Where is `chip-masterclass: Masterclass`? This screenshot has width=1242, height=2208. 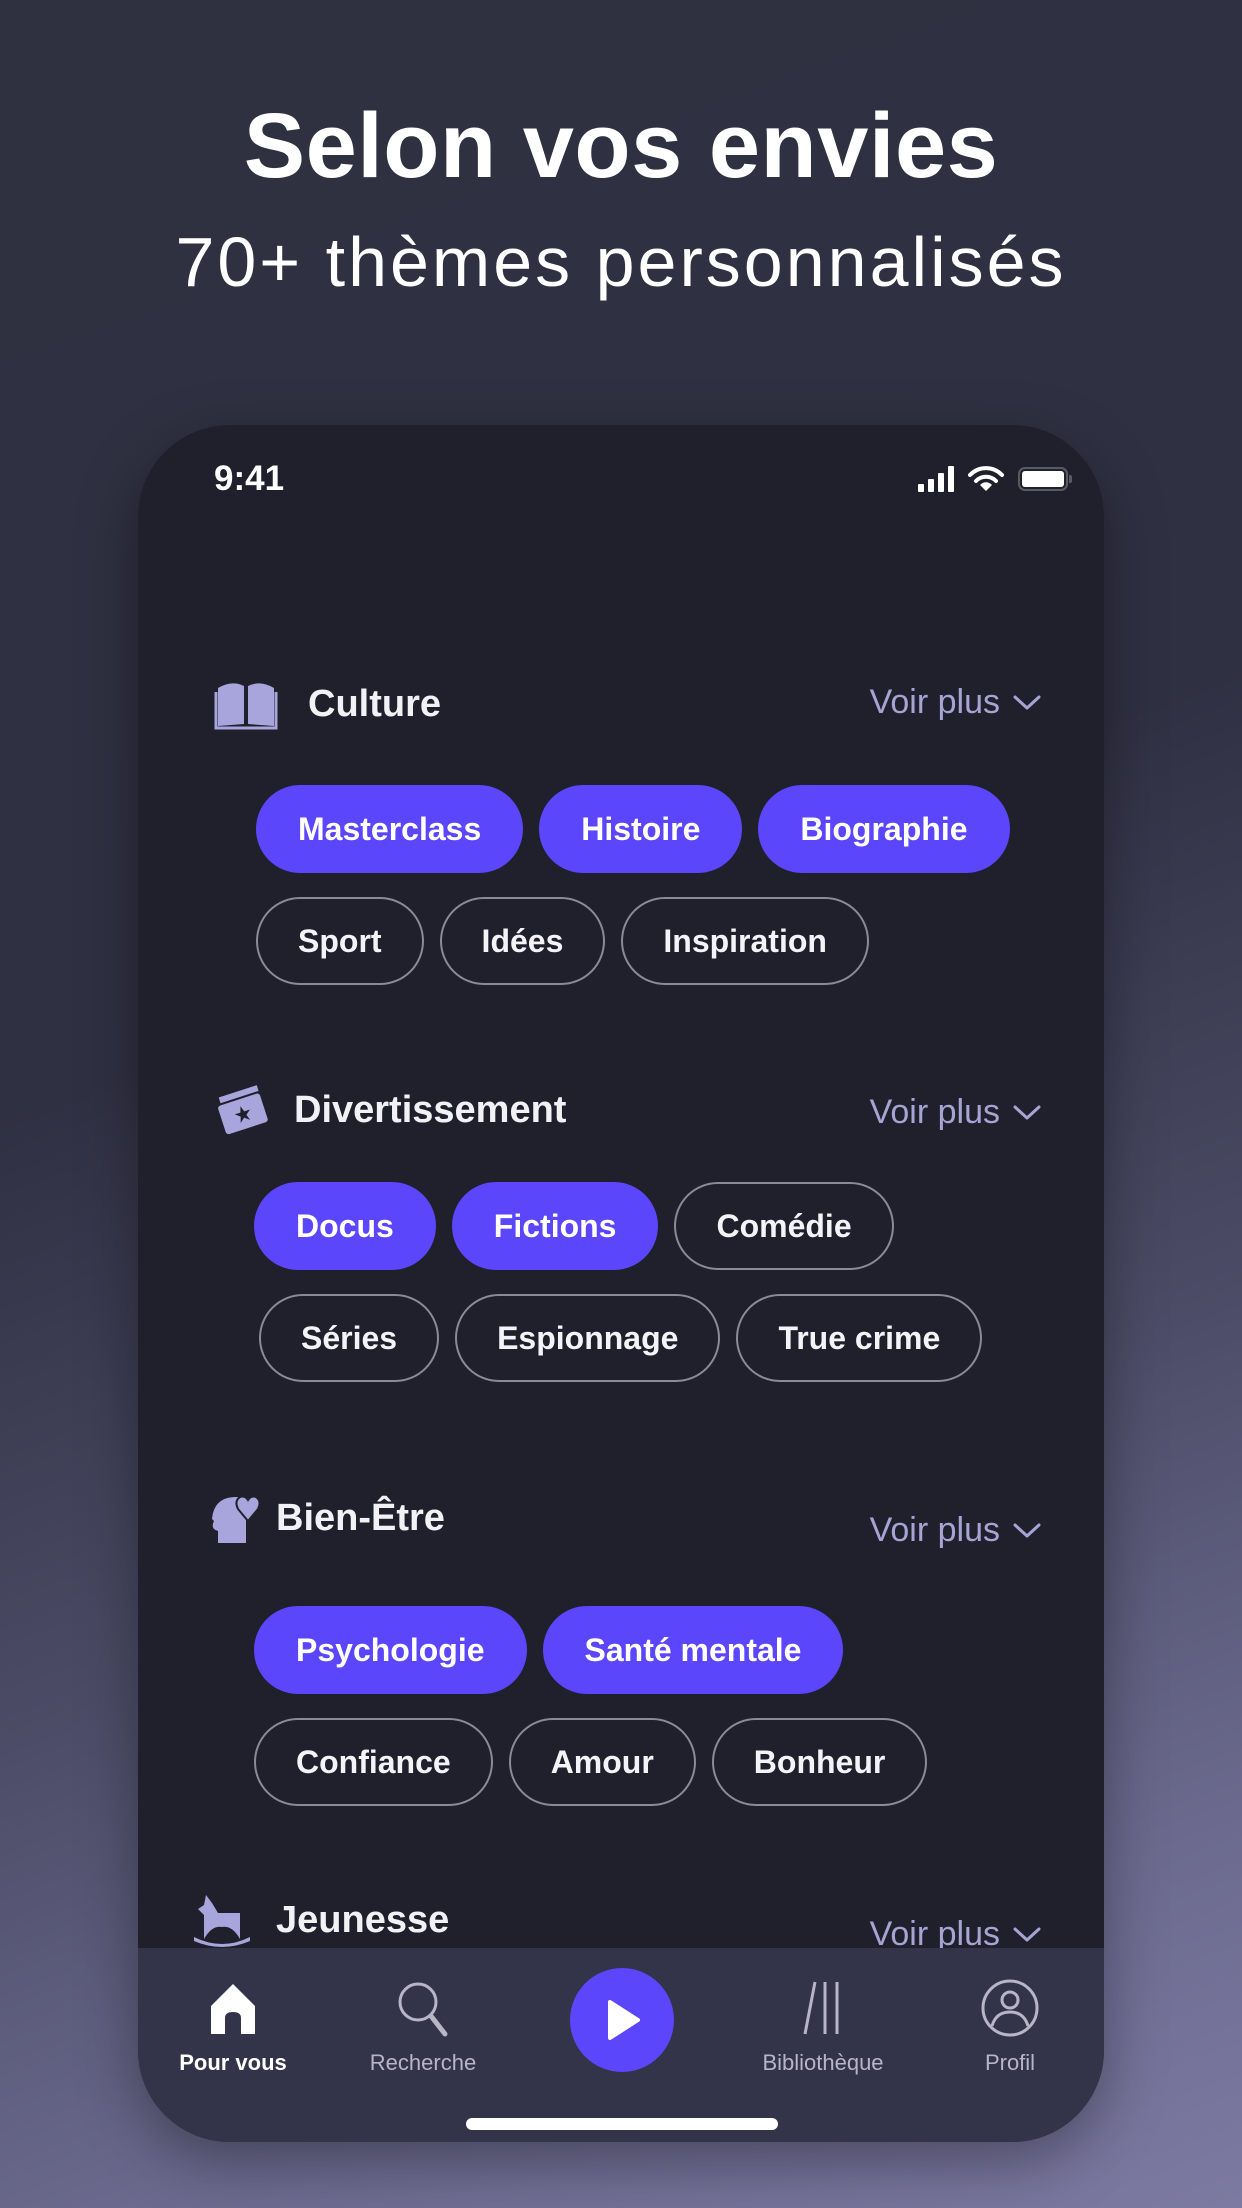
chip-masterclass: Masterclass is located at coordinates (390, 829).